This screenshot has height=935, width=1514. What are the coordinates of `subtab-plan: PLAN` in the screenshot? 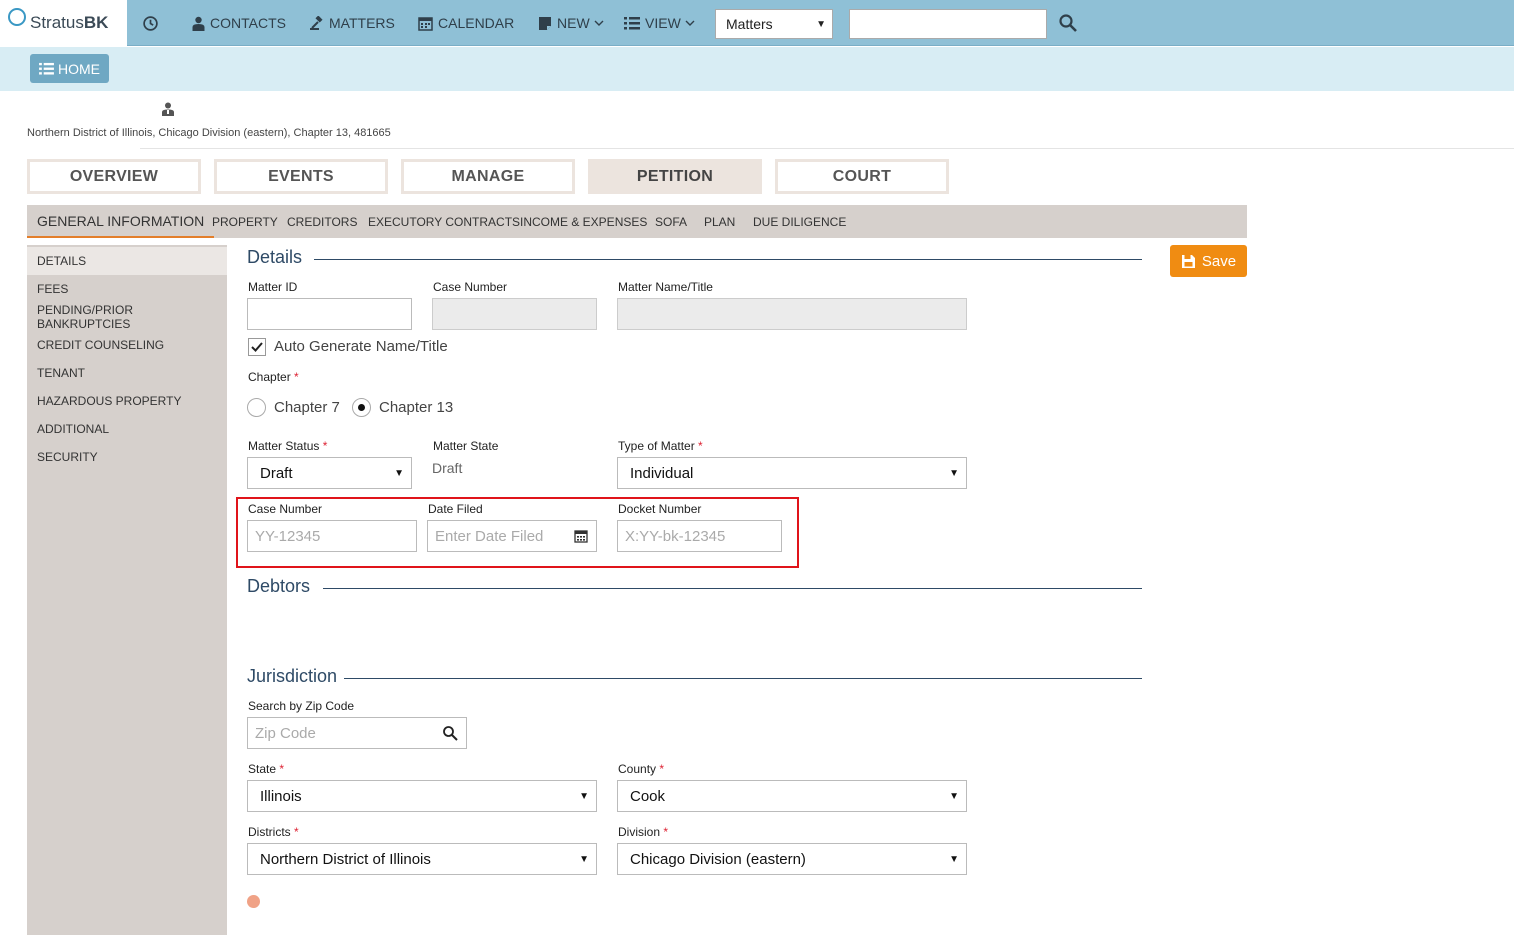 It's located at (719, 221).